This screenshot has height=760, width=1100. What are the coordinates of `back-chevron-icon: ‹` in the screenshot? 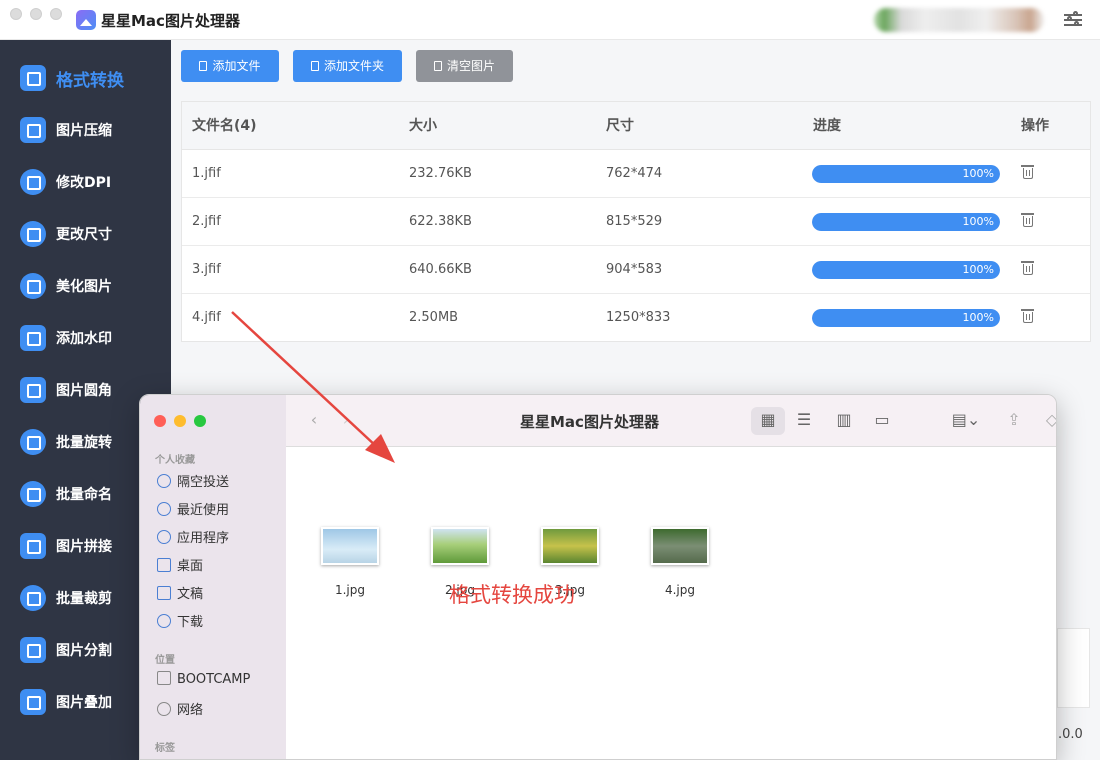 It's located at (314, 420).